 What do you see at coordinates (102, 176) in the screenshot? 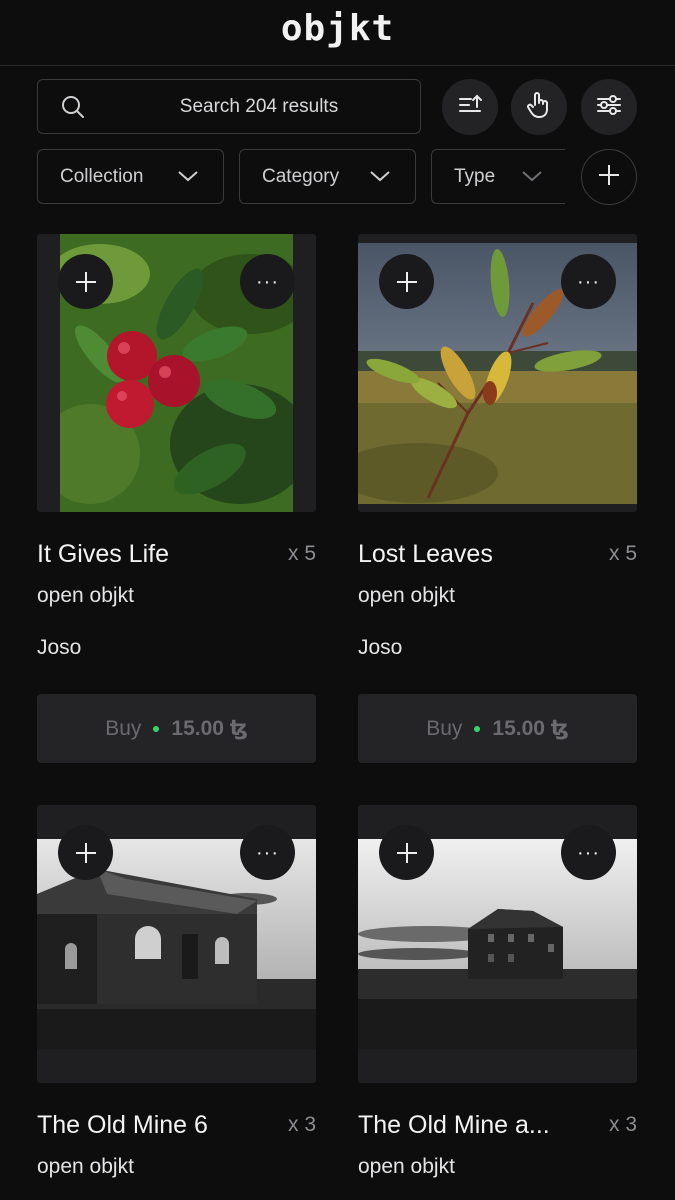
I see `filter-label: Collection` at bounding box center [102, 176].